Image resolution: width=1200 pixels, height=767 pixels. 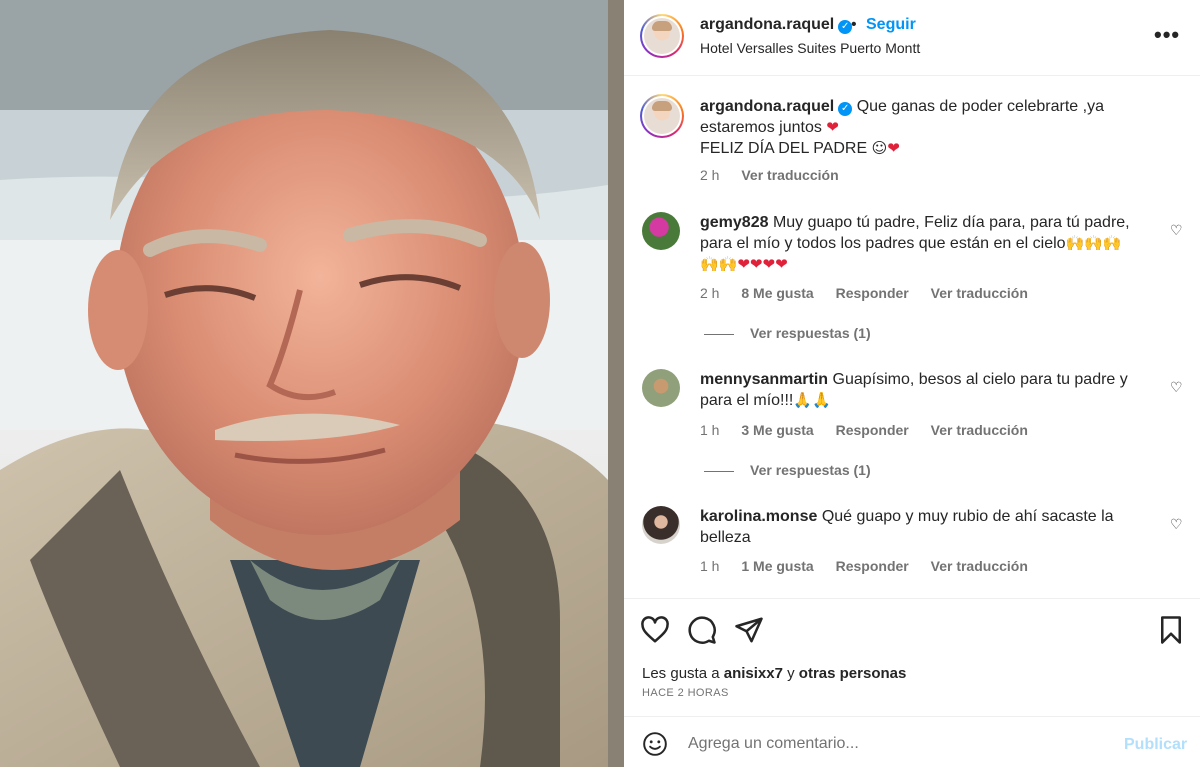 I want to click on likes-summary: Les gusta a anisixx7 y otras personas, so click(x=774, y=673).